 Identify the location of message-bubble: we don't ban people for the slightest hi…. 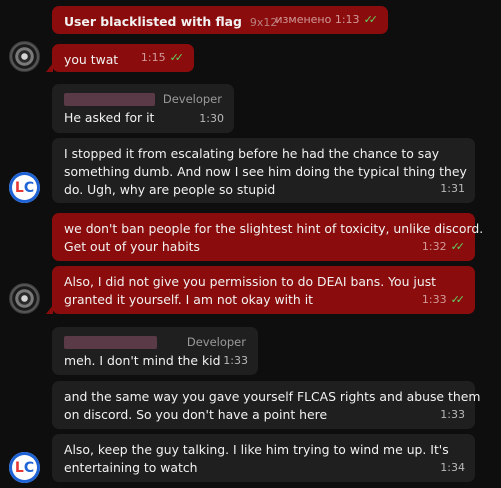
(268, 237).